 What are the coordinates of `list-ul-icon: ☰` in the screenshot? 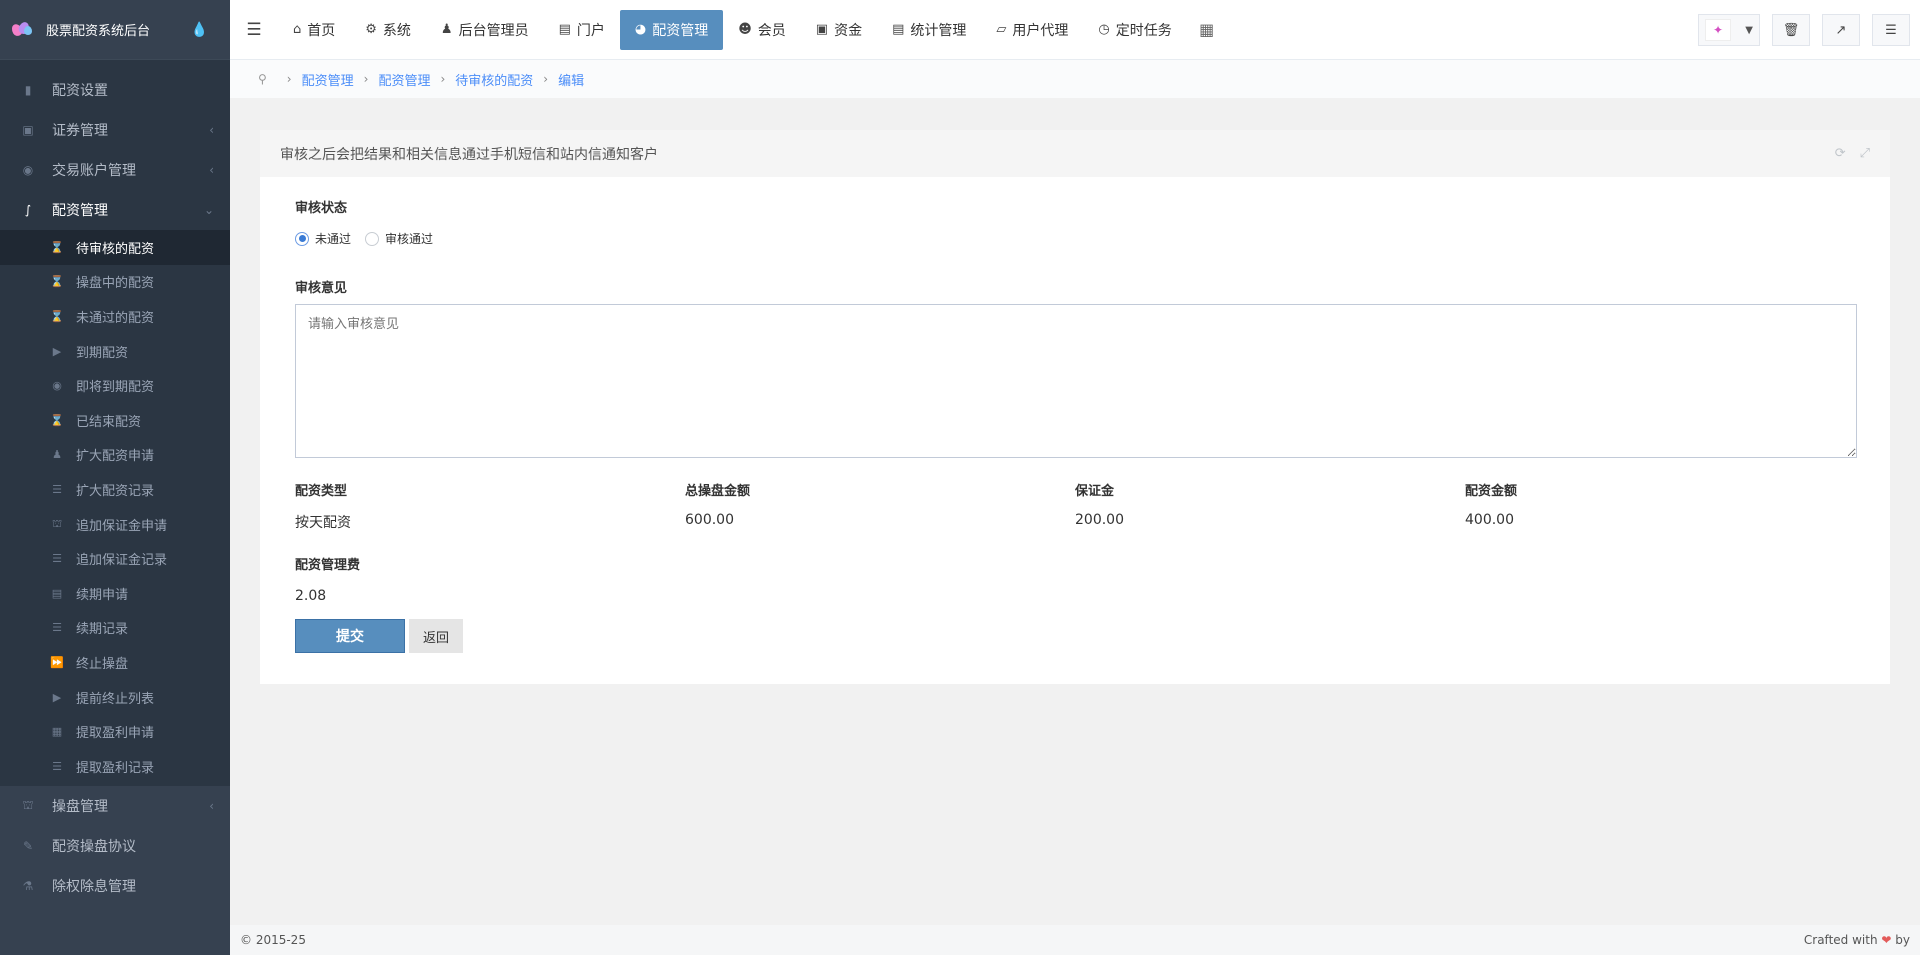 It's located at (57, 559).